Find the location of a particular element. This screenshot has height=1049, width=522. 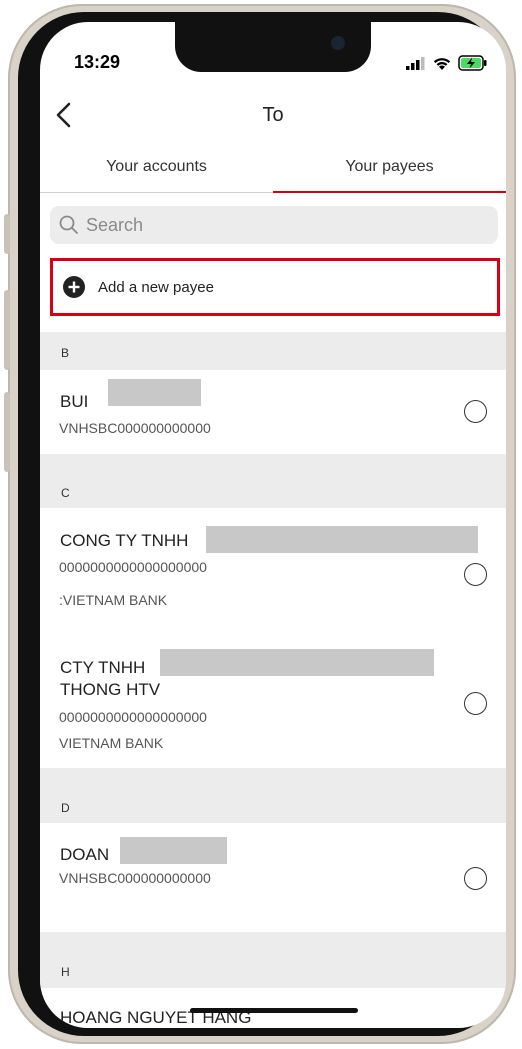

status-time: 13:29 is located at coordinates (97, 62).